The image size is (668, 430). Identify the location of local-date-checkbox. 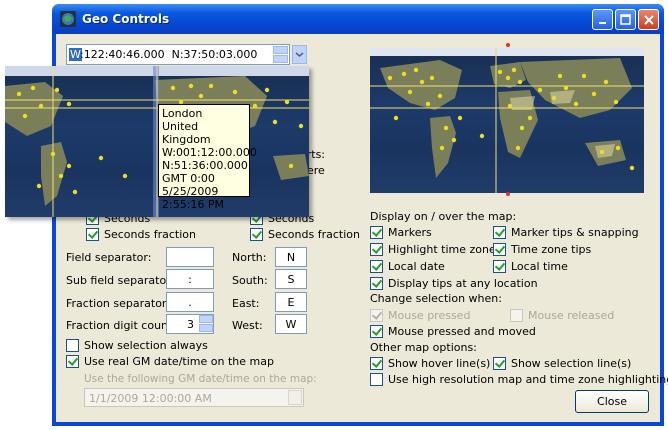
(376, 266).